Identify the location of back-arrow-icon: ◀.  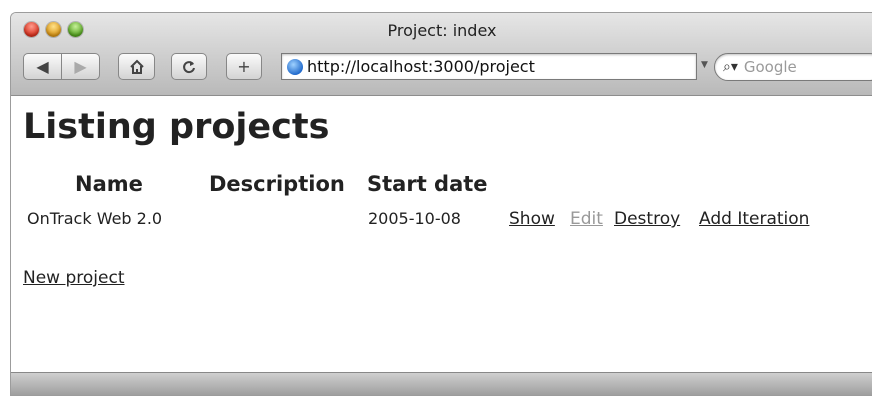
(42, 66).